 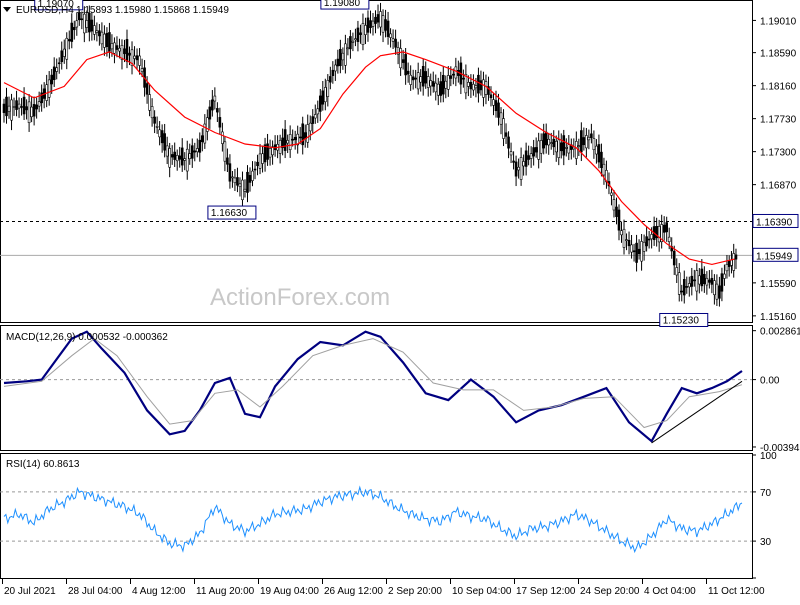 I want to click on price-tick-label-1: 1.19010, so click(x=778, y=21).